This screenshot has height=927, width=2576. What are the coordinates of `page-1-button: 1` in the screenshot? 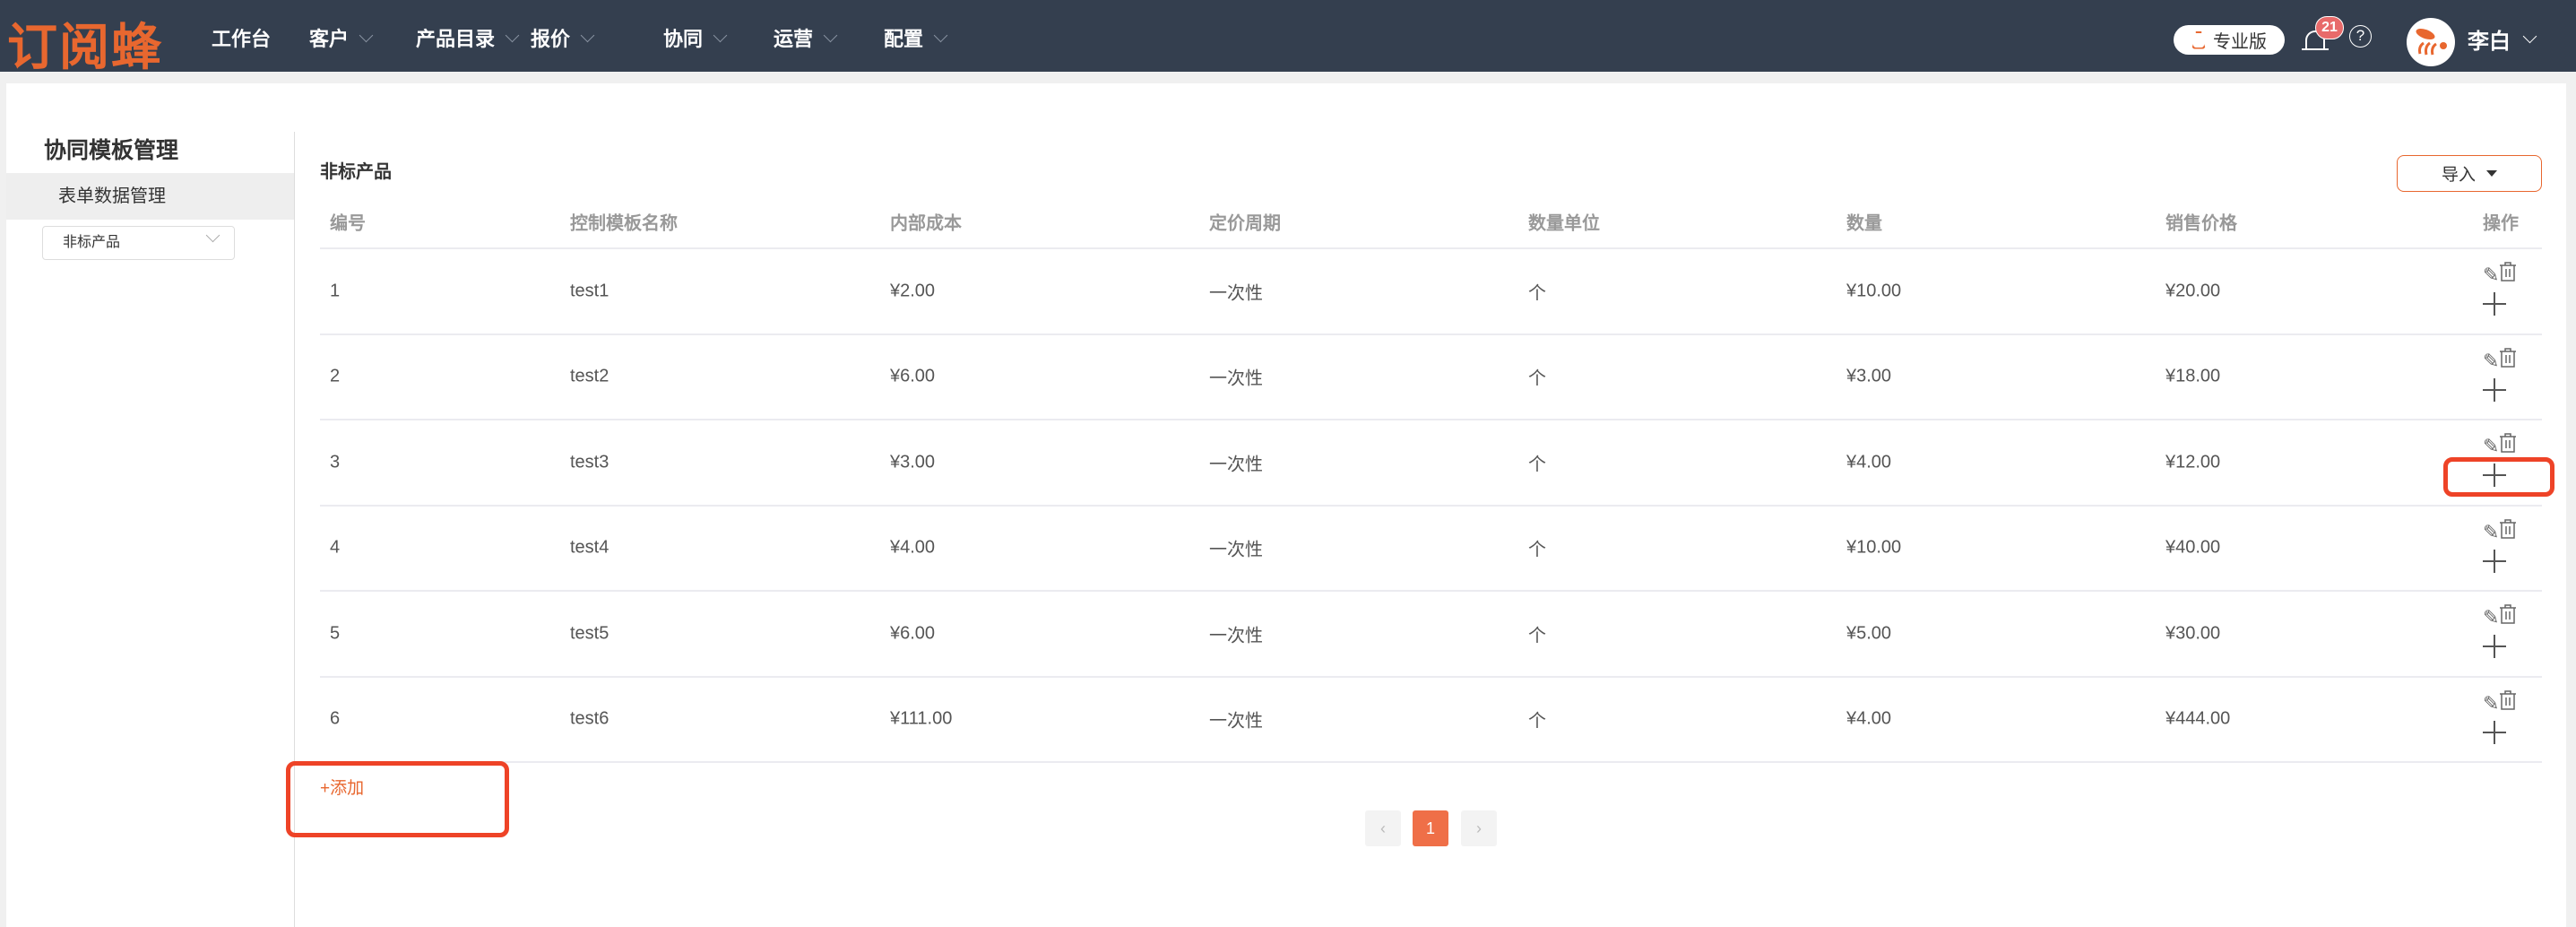 It's located at (1430, 828).